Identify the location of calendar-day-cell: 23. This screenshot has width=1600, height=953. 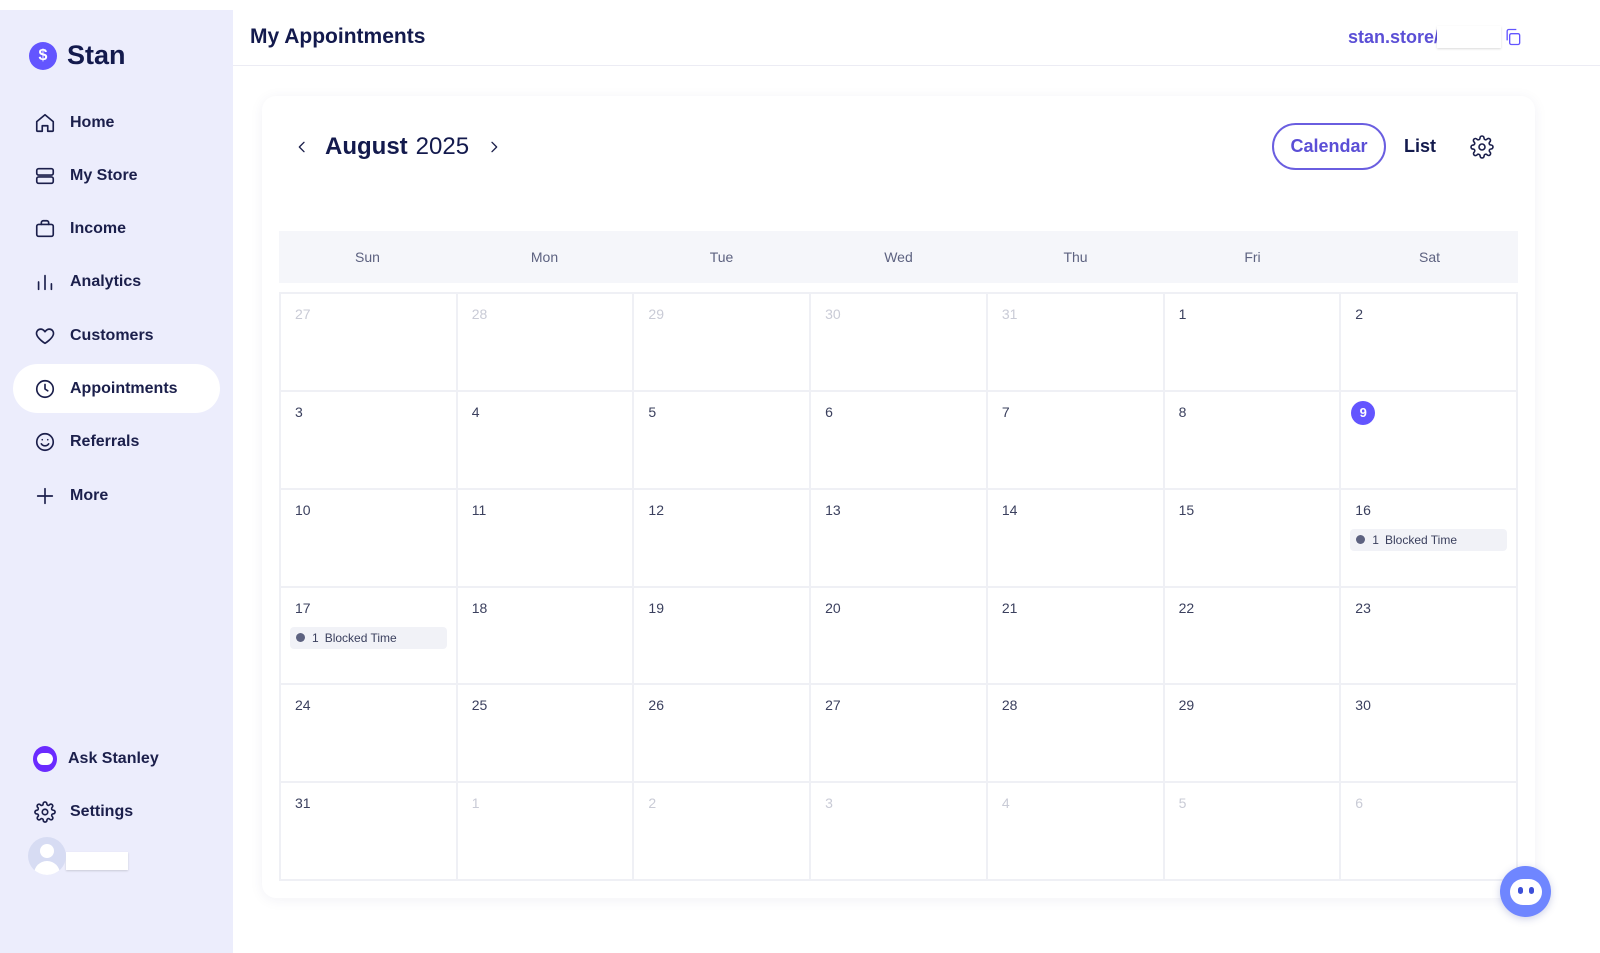
(1428, 635).